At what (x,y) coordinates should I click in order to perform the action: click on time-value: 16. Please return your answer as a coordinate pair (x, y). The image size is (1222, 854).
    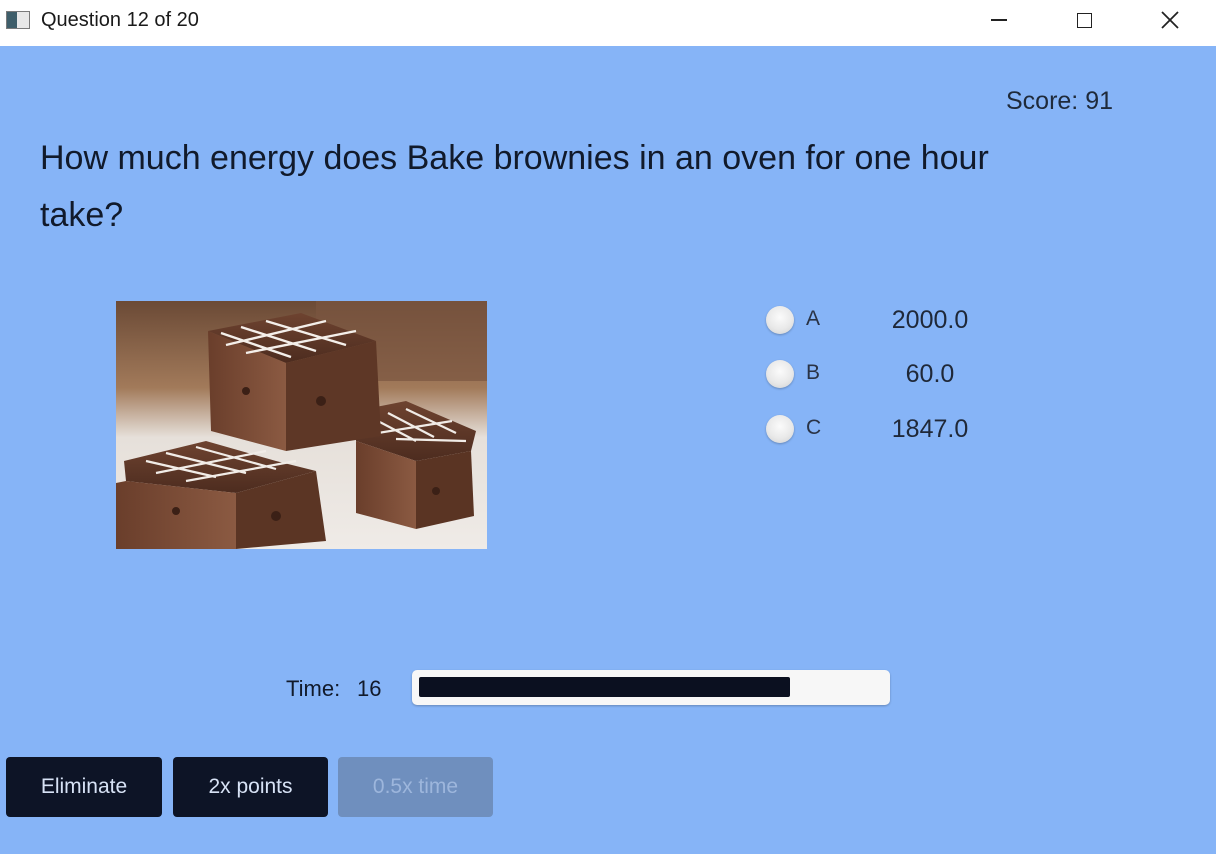
    Looking at the image, I should click on (369, 688).